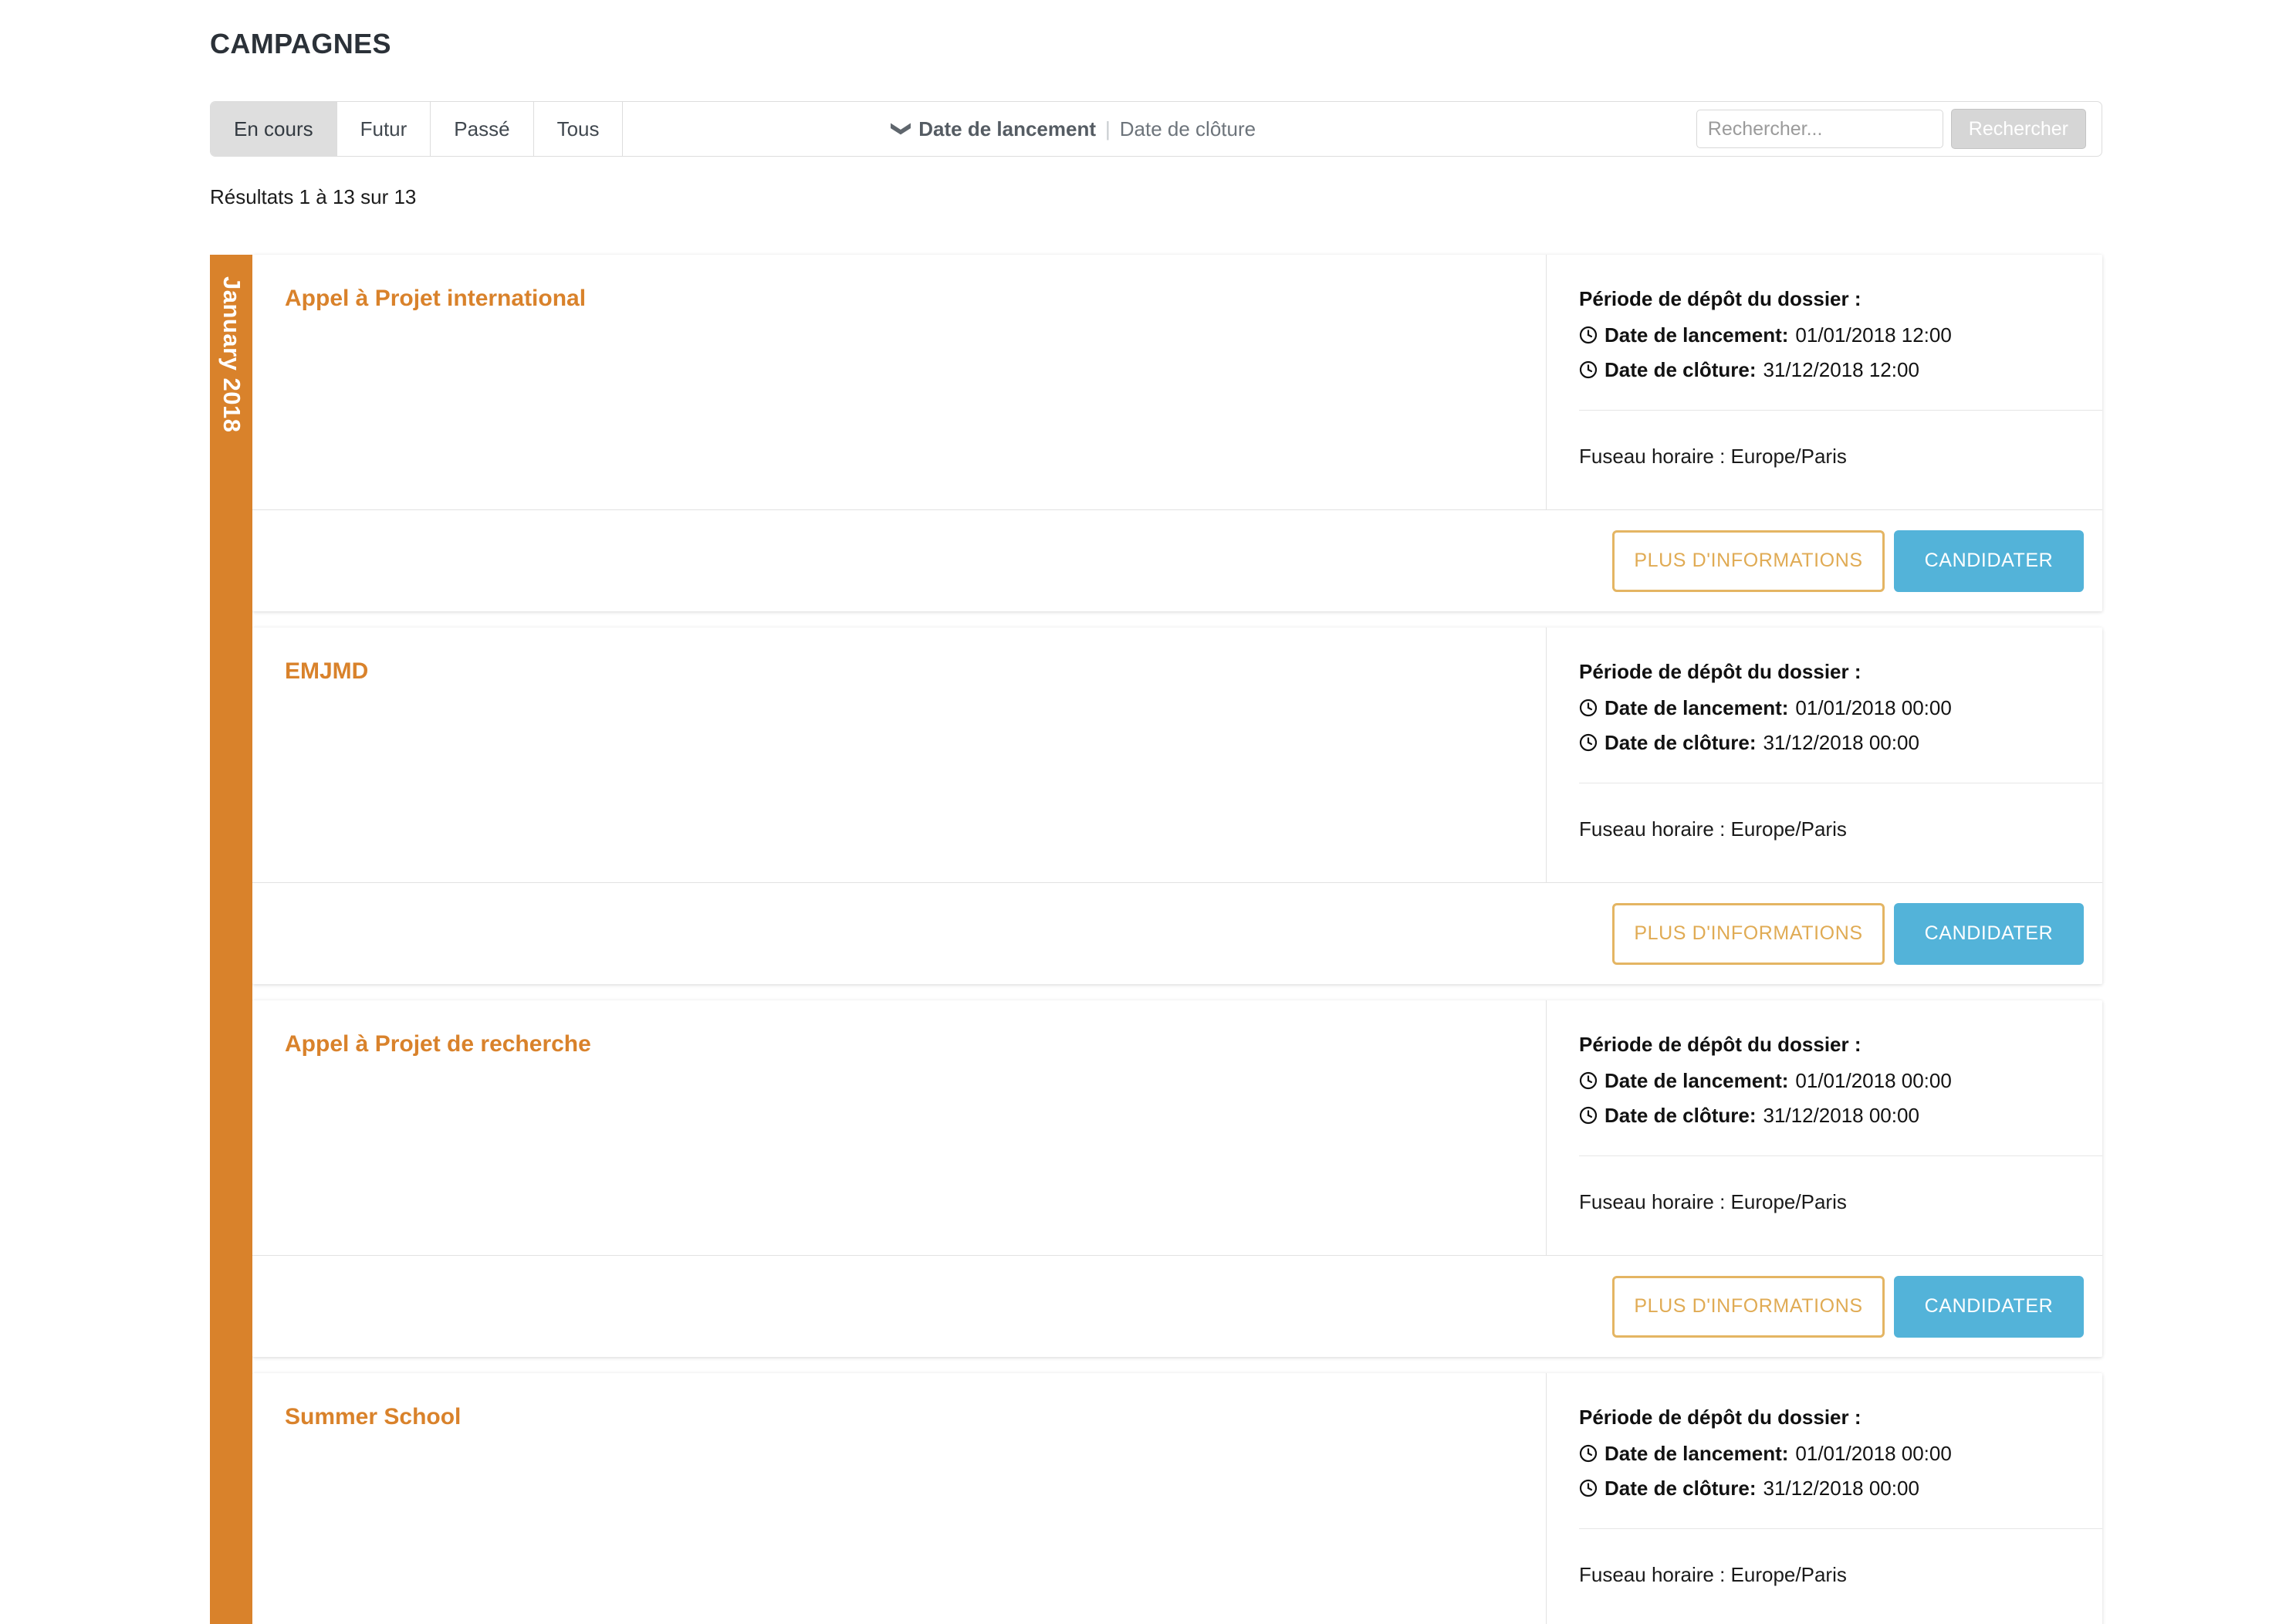  What do you see at coordinates (274, 129) in the screenshot?
I see `tab-en-cours: En cours` at bounding box center [274, 129].